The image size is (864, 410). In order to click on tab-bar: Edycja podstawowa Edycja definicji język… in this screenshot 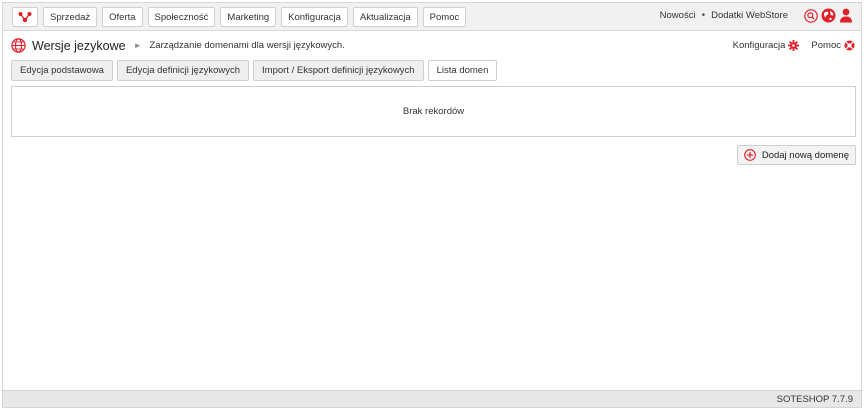, I will do `click(254, 70)`.